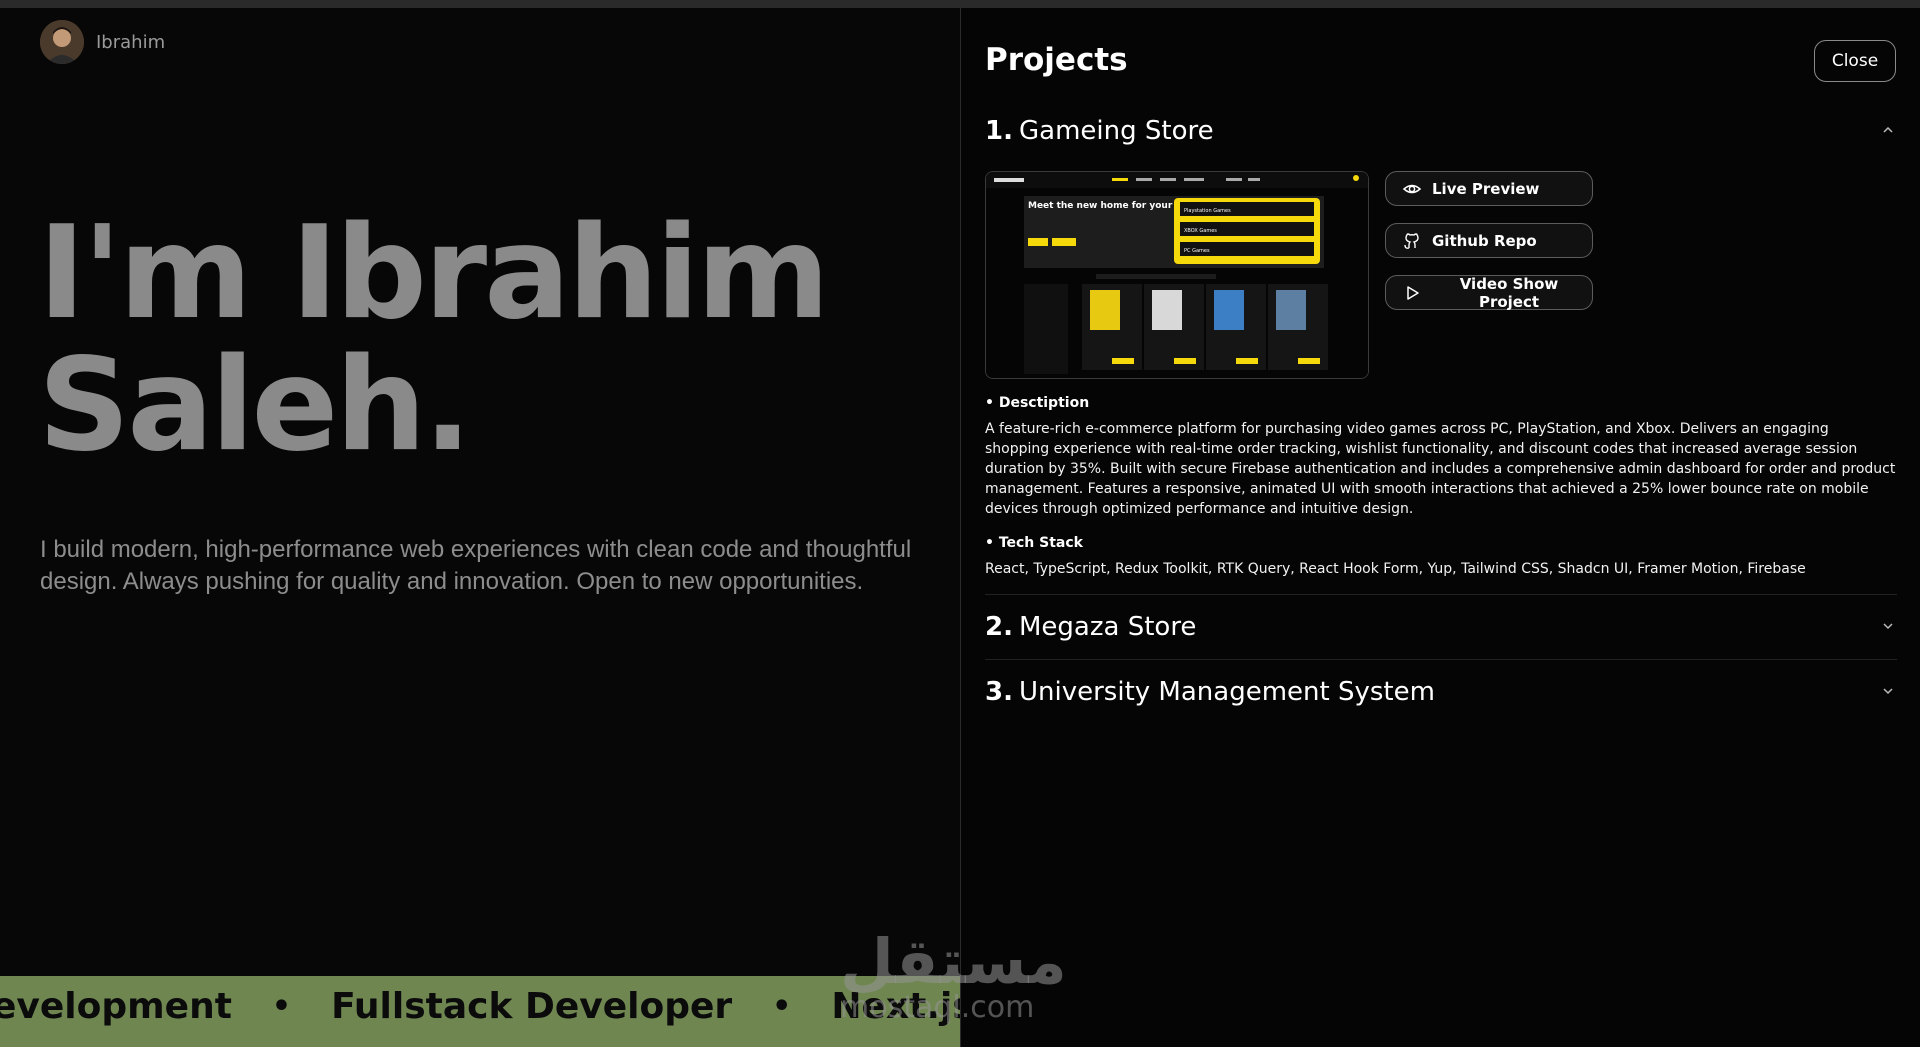  What do you see at coordinates (1486, 188) in the screenshot?
I see `live-preview-label: Live Preview` at bounding box center [1486, 188].